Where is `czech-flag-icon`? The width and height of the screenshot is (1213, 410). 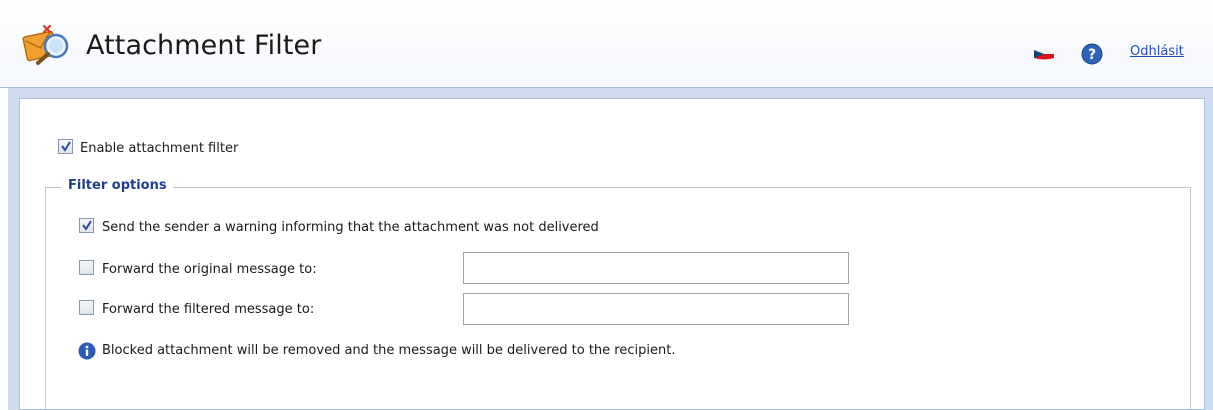
czech-flag-icon is located at coordinates (1044, 54).